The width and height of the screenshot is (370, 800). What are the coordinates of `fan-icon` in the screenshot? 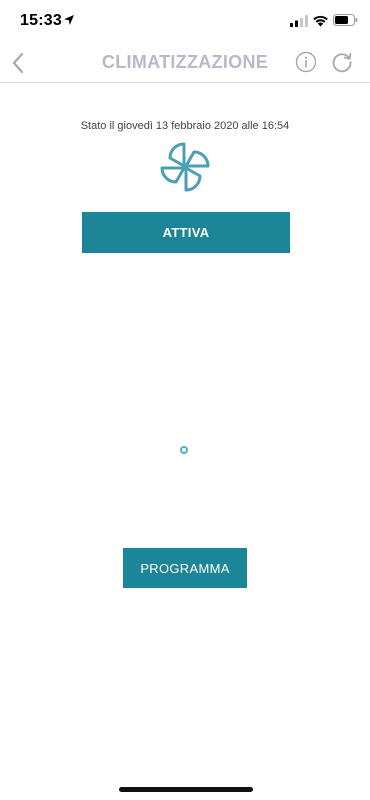 It's located at (185, 167).